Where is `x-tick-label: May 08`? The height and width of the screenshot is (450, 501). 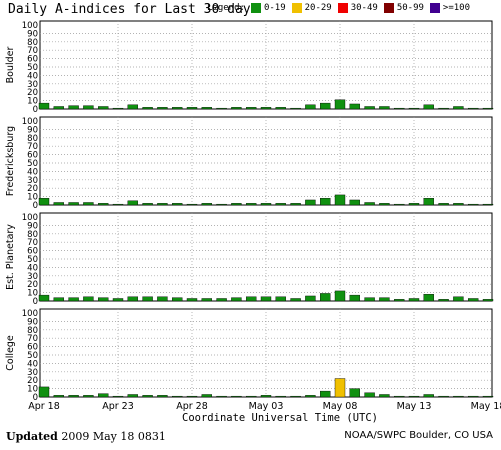 x-tick-label: May 08 is located at coordinates (340, 406).